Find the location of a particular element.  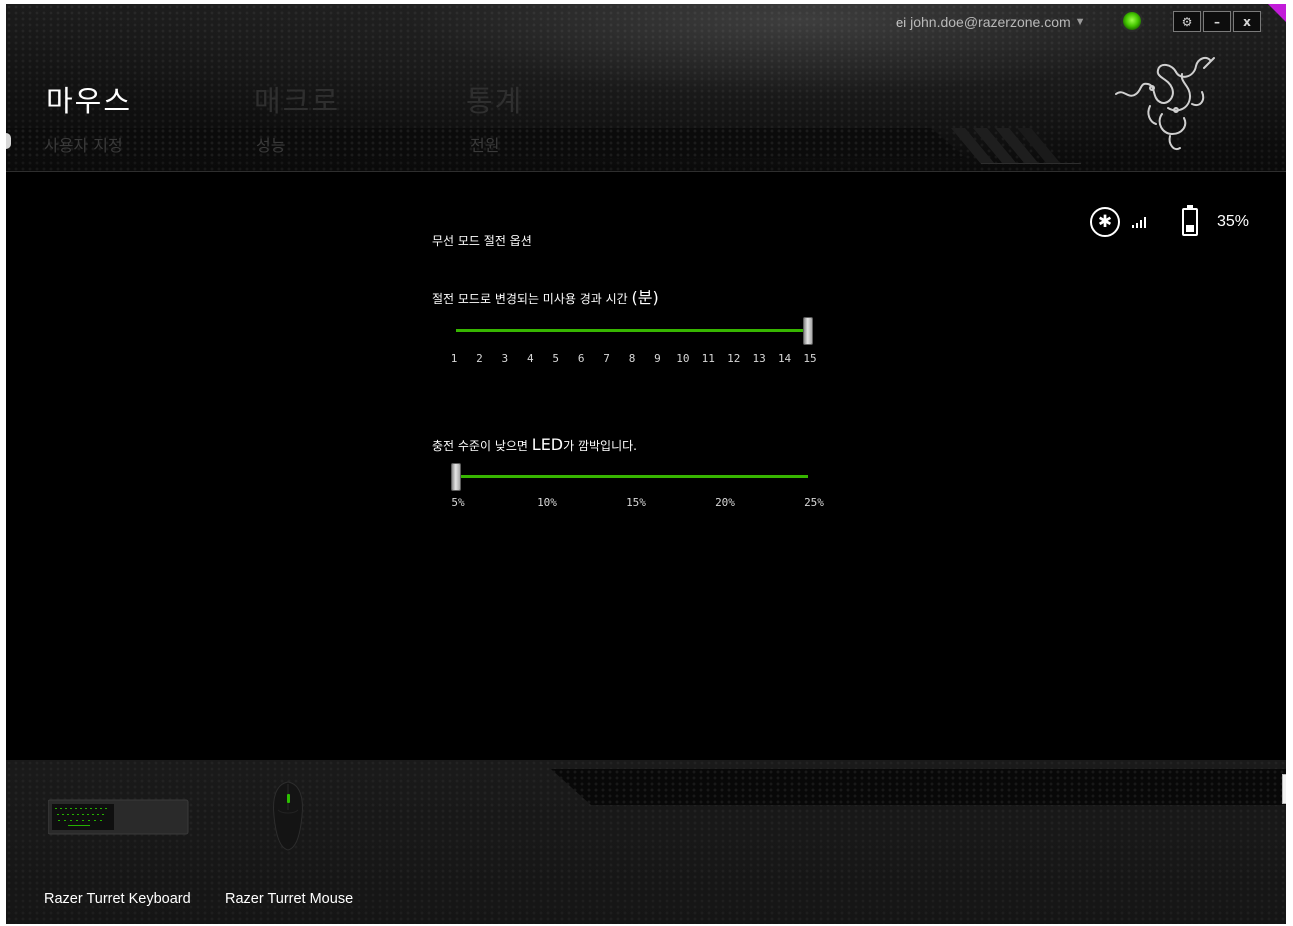

sleep-timeout-tick: 8 is located at coordinates (632, 358).